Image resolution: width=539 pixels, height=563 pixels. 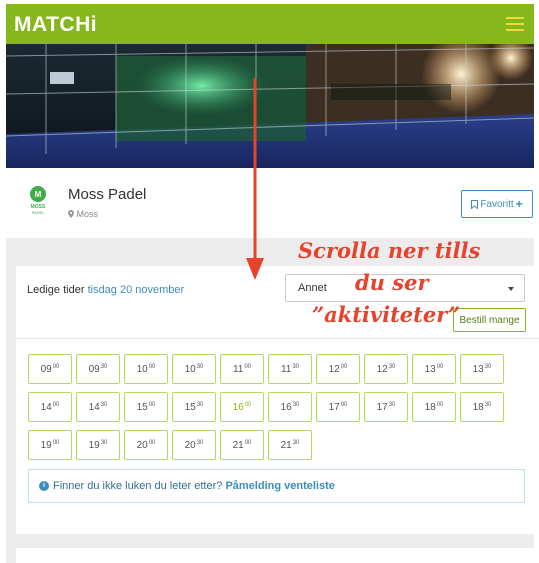 What do you see at coordinates (255, 179) in the screenshot?
I see `scroll-arrow-icon` at bounding box center [255, 179].